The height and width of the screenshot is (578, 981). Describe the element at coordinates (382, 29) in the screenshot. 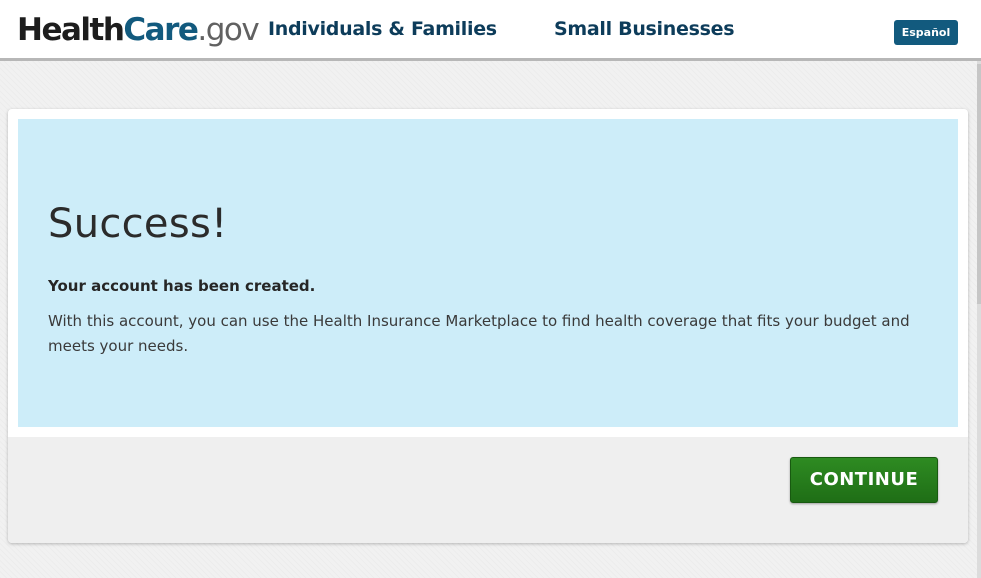

I see `nav-individuals-families: Individuals & Families` at that location.